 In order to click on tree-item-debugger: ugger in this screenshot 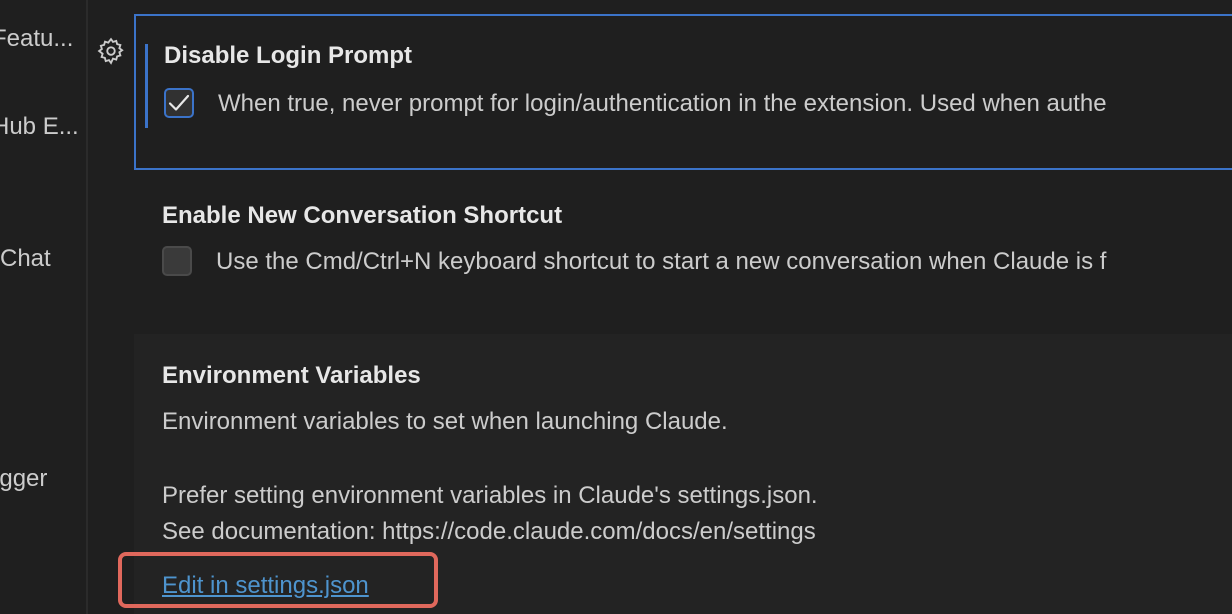, I will do `click(43, 479)`.